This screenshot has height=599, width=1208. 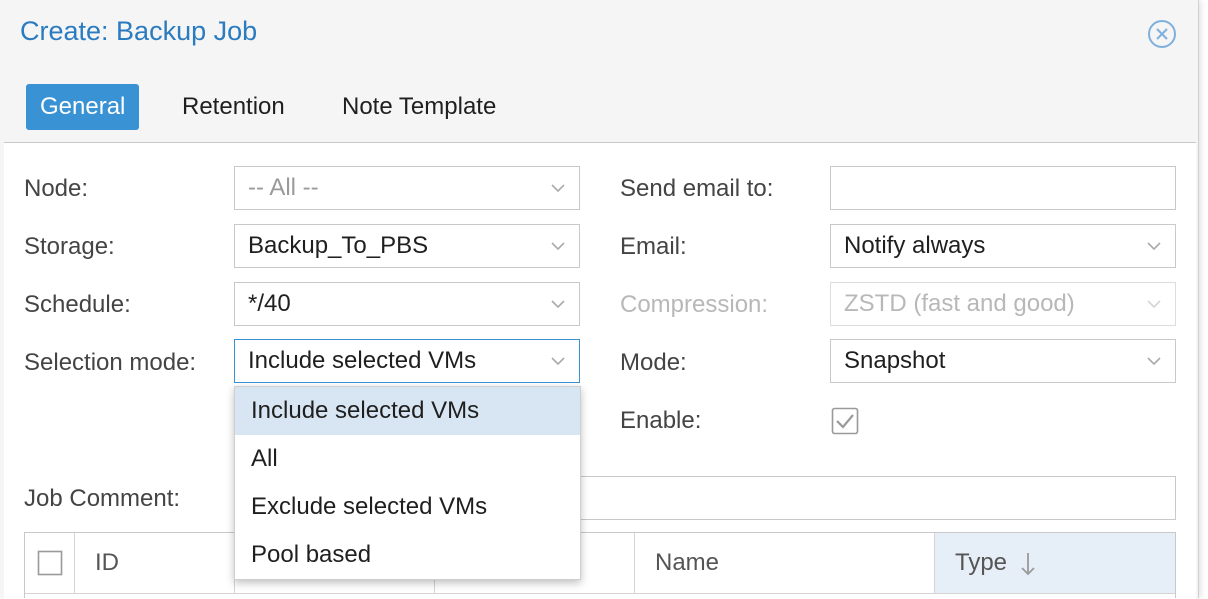 What do you see at coordinates (283, 187) in the screenshot?
I see `node-value: -- All --` at bounding box center [283, 187].